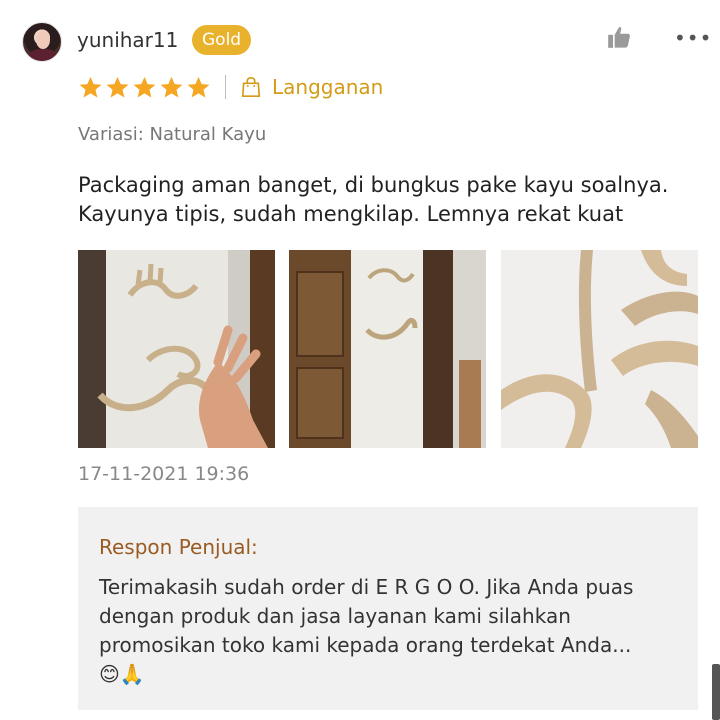  I want to click on smile-pray-emoji-icon: 😊🙏, so click(122, 674).